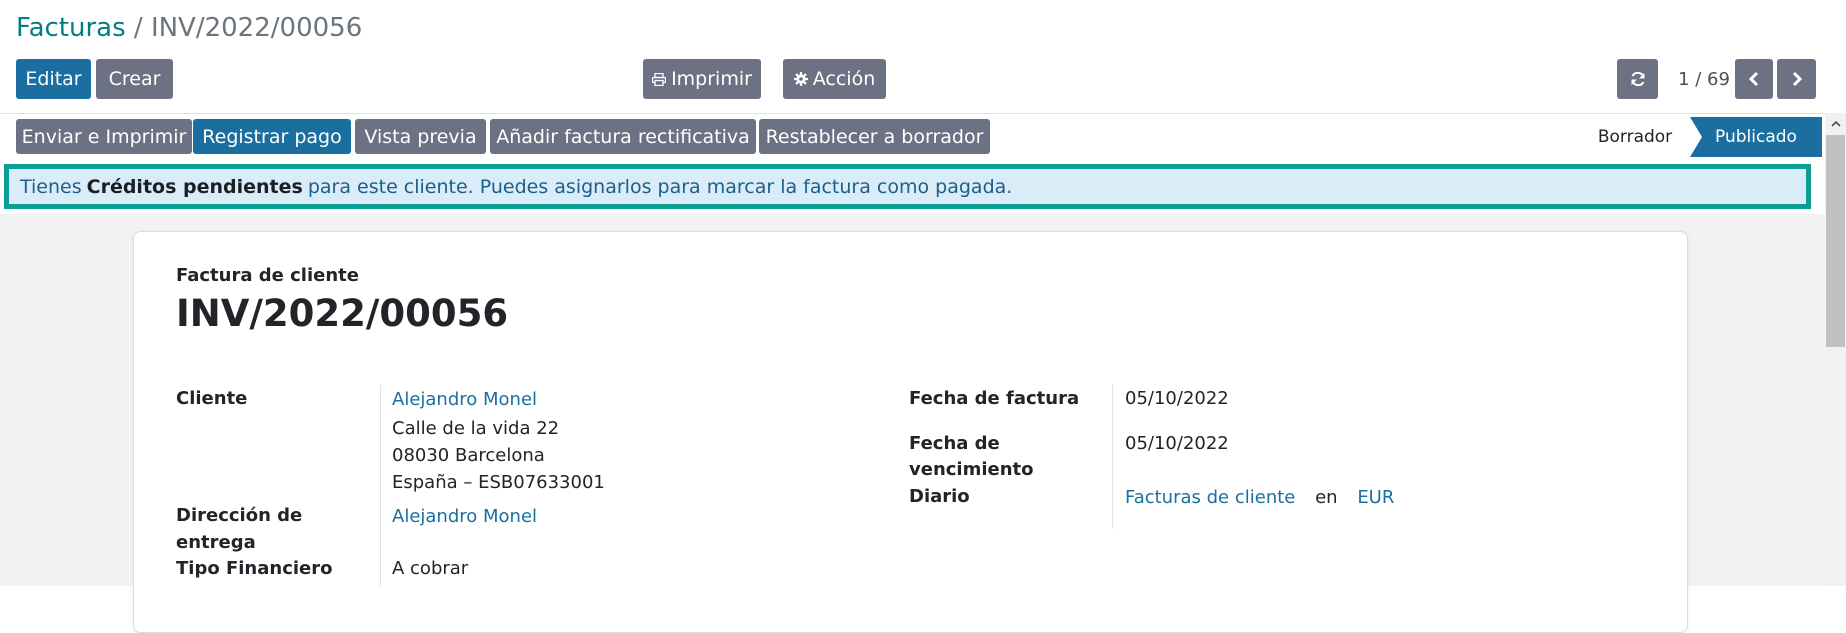 This screenshot has width=1846, height=633. What do you see at coordinates (104, 136) in the screenshot?
I see `send-print-button: Enviar e Imprimir` at bounding box center [104, 136].